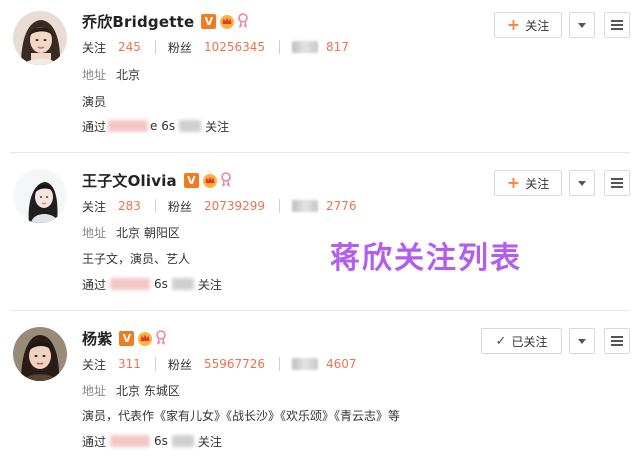  I want to click on posts-count: 817, so click(337, 47).